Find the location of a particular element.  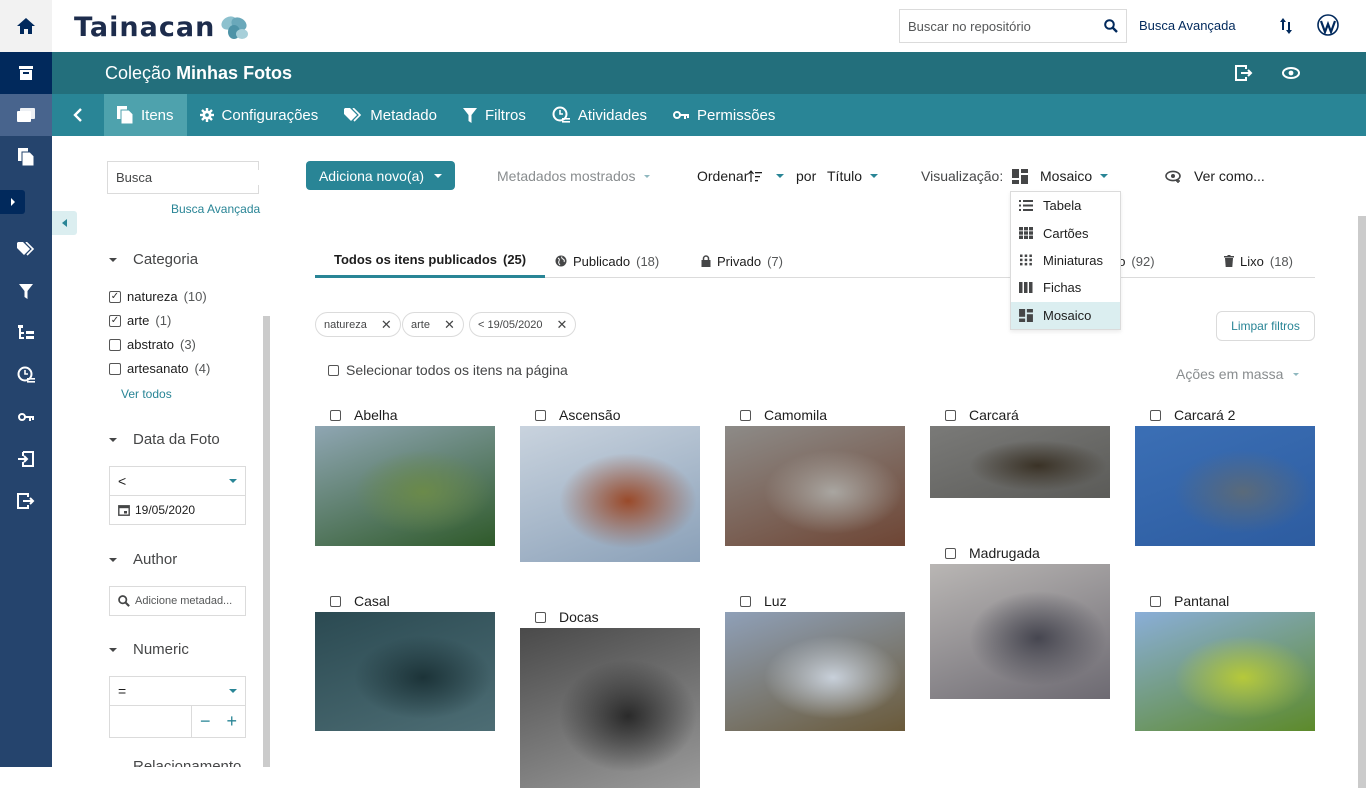

filter-heading-data-foto: Data da Foto is located at coordinates (164, 439).